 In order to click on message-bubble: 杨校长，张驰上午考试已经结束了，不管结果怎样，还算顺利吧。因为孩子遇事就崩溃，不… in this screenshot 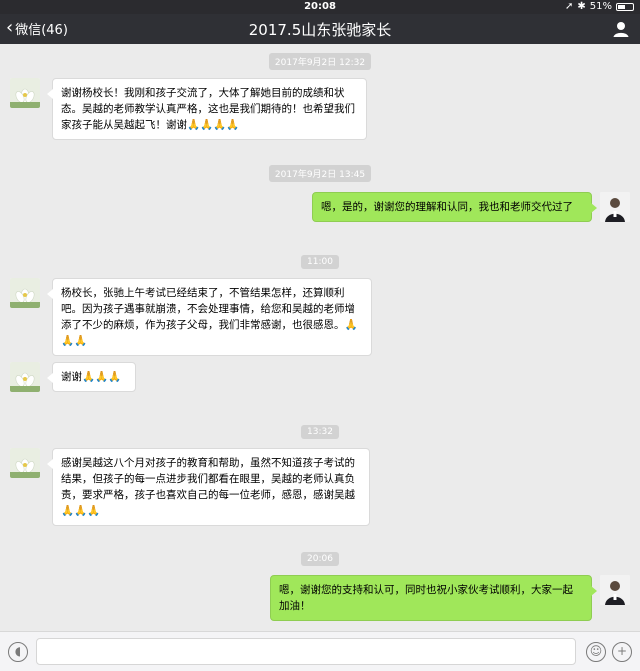, I will do `click(209, 317)`.